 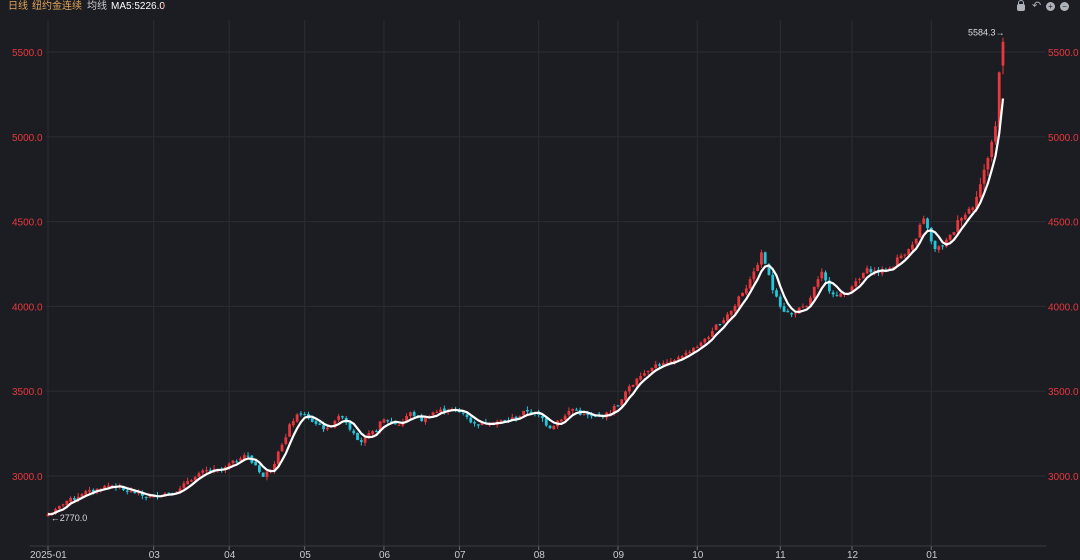 I want to click on x-tick-label: 12, so click(x=853, y=555).